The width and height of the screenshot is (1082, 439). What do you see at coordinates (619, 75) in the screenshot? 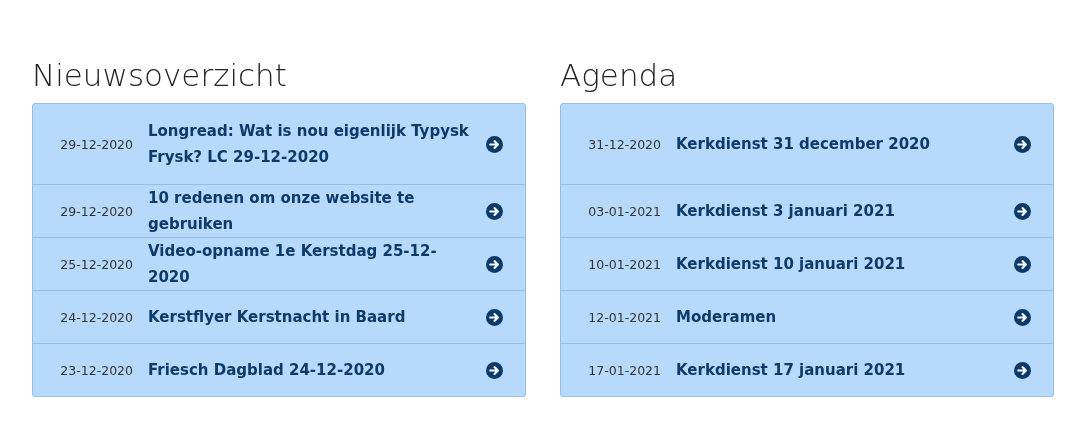
I see `section-heading: Agenda` at bounding box center [619, 75].